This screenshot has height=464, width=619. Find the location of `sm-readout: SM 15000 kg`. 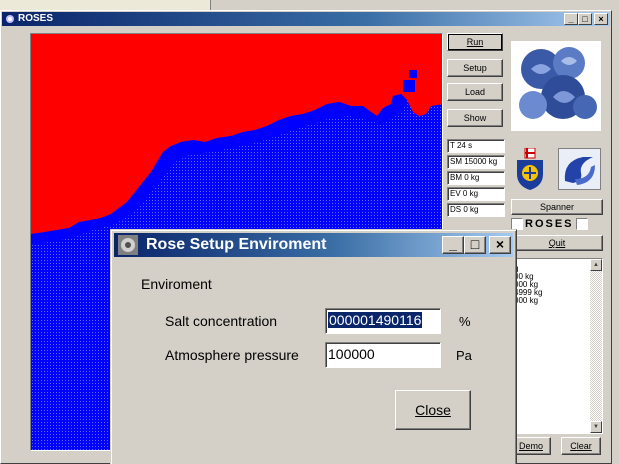

sm-readout: SM 15000 kg is located at coordinates (476, 162).